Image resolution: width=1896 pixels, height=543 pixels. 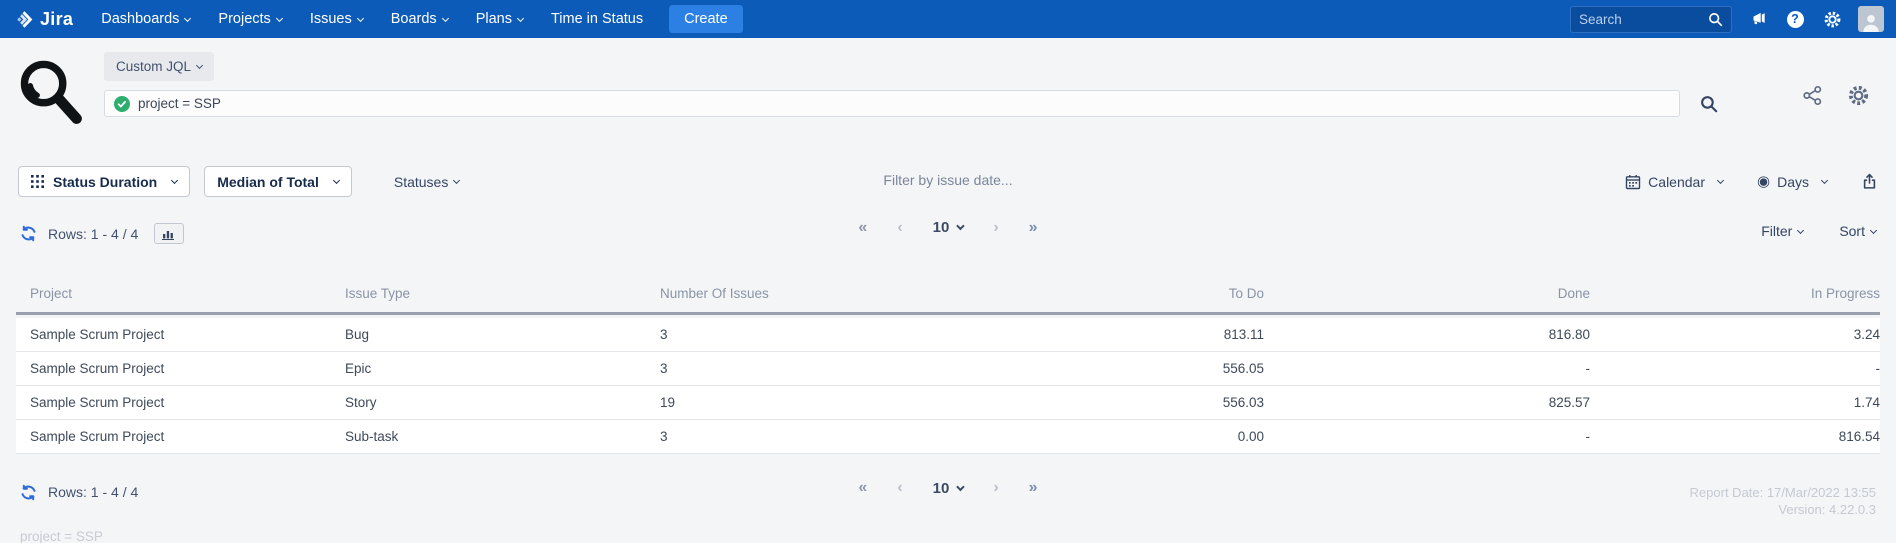 What do you see at coordinates (1793, 181) in the screenshot?
I see `time-unit-dropdown: ◉ Days` at bounding box center [1793, 181].